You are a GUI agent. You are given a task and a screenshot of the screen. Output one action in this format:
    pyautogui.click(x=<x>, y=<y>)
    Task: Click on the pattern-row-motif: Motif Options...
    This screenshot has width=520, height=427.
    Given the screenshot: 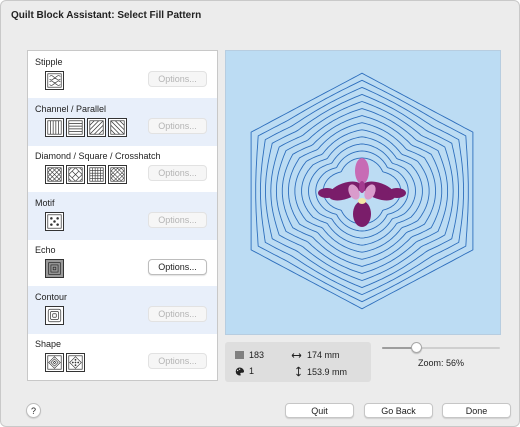 What is the action you would take?
    pyautogui.click(x=122, y=216)
    